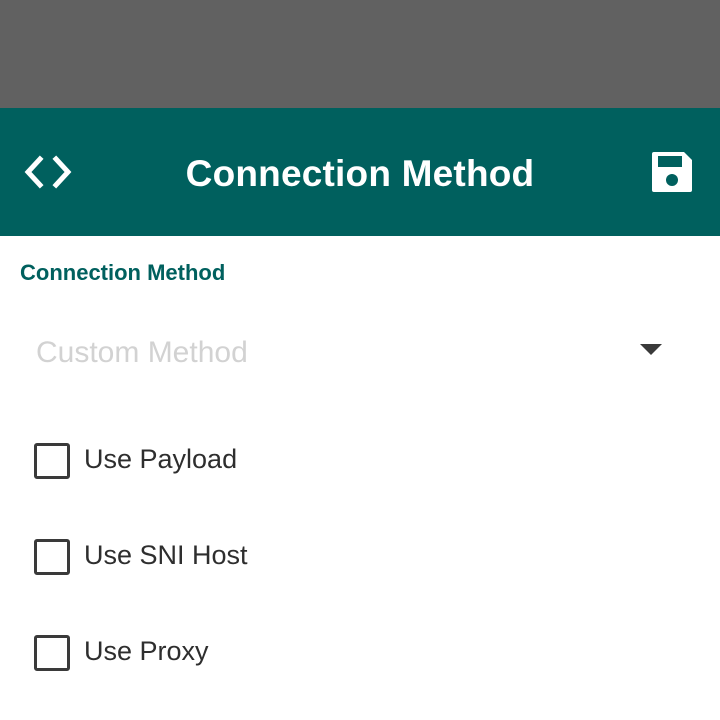 The width and height of the screenshot is (720, 720). What do you see at coordinates (320, 461) in the screenshot?
I see `use-payload-option: Use Payload` at bounding box center [320, 461].